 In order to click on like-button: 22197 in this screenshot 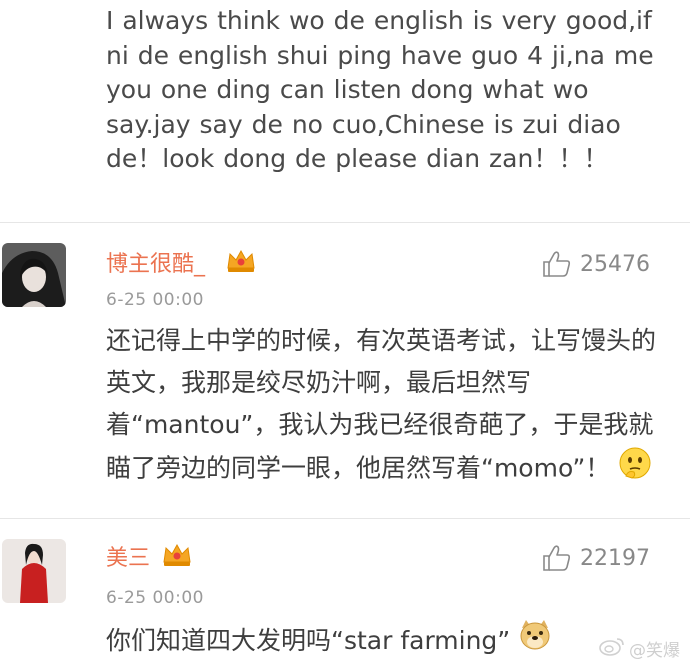, I will do `click(596, 558)`.